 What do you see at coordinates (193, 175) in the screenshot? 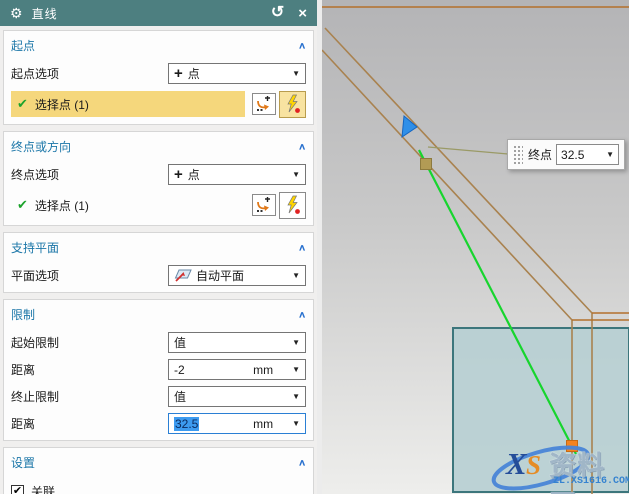
I see `end-option-value: 点` at bounding box center [193, 175].